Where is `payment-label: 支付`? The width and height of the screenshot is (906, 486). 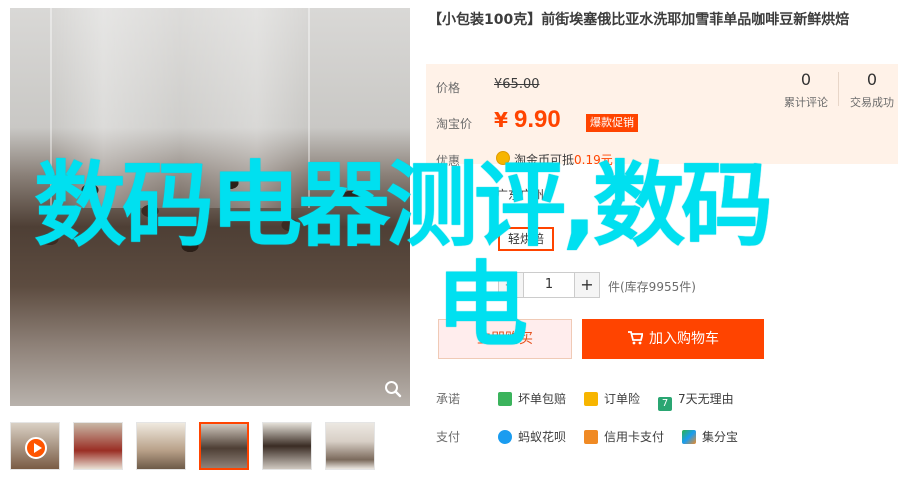 payment-label: 支付 is located at coordinates (448, 437).